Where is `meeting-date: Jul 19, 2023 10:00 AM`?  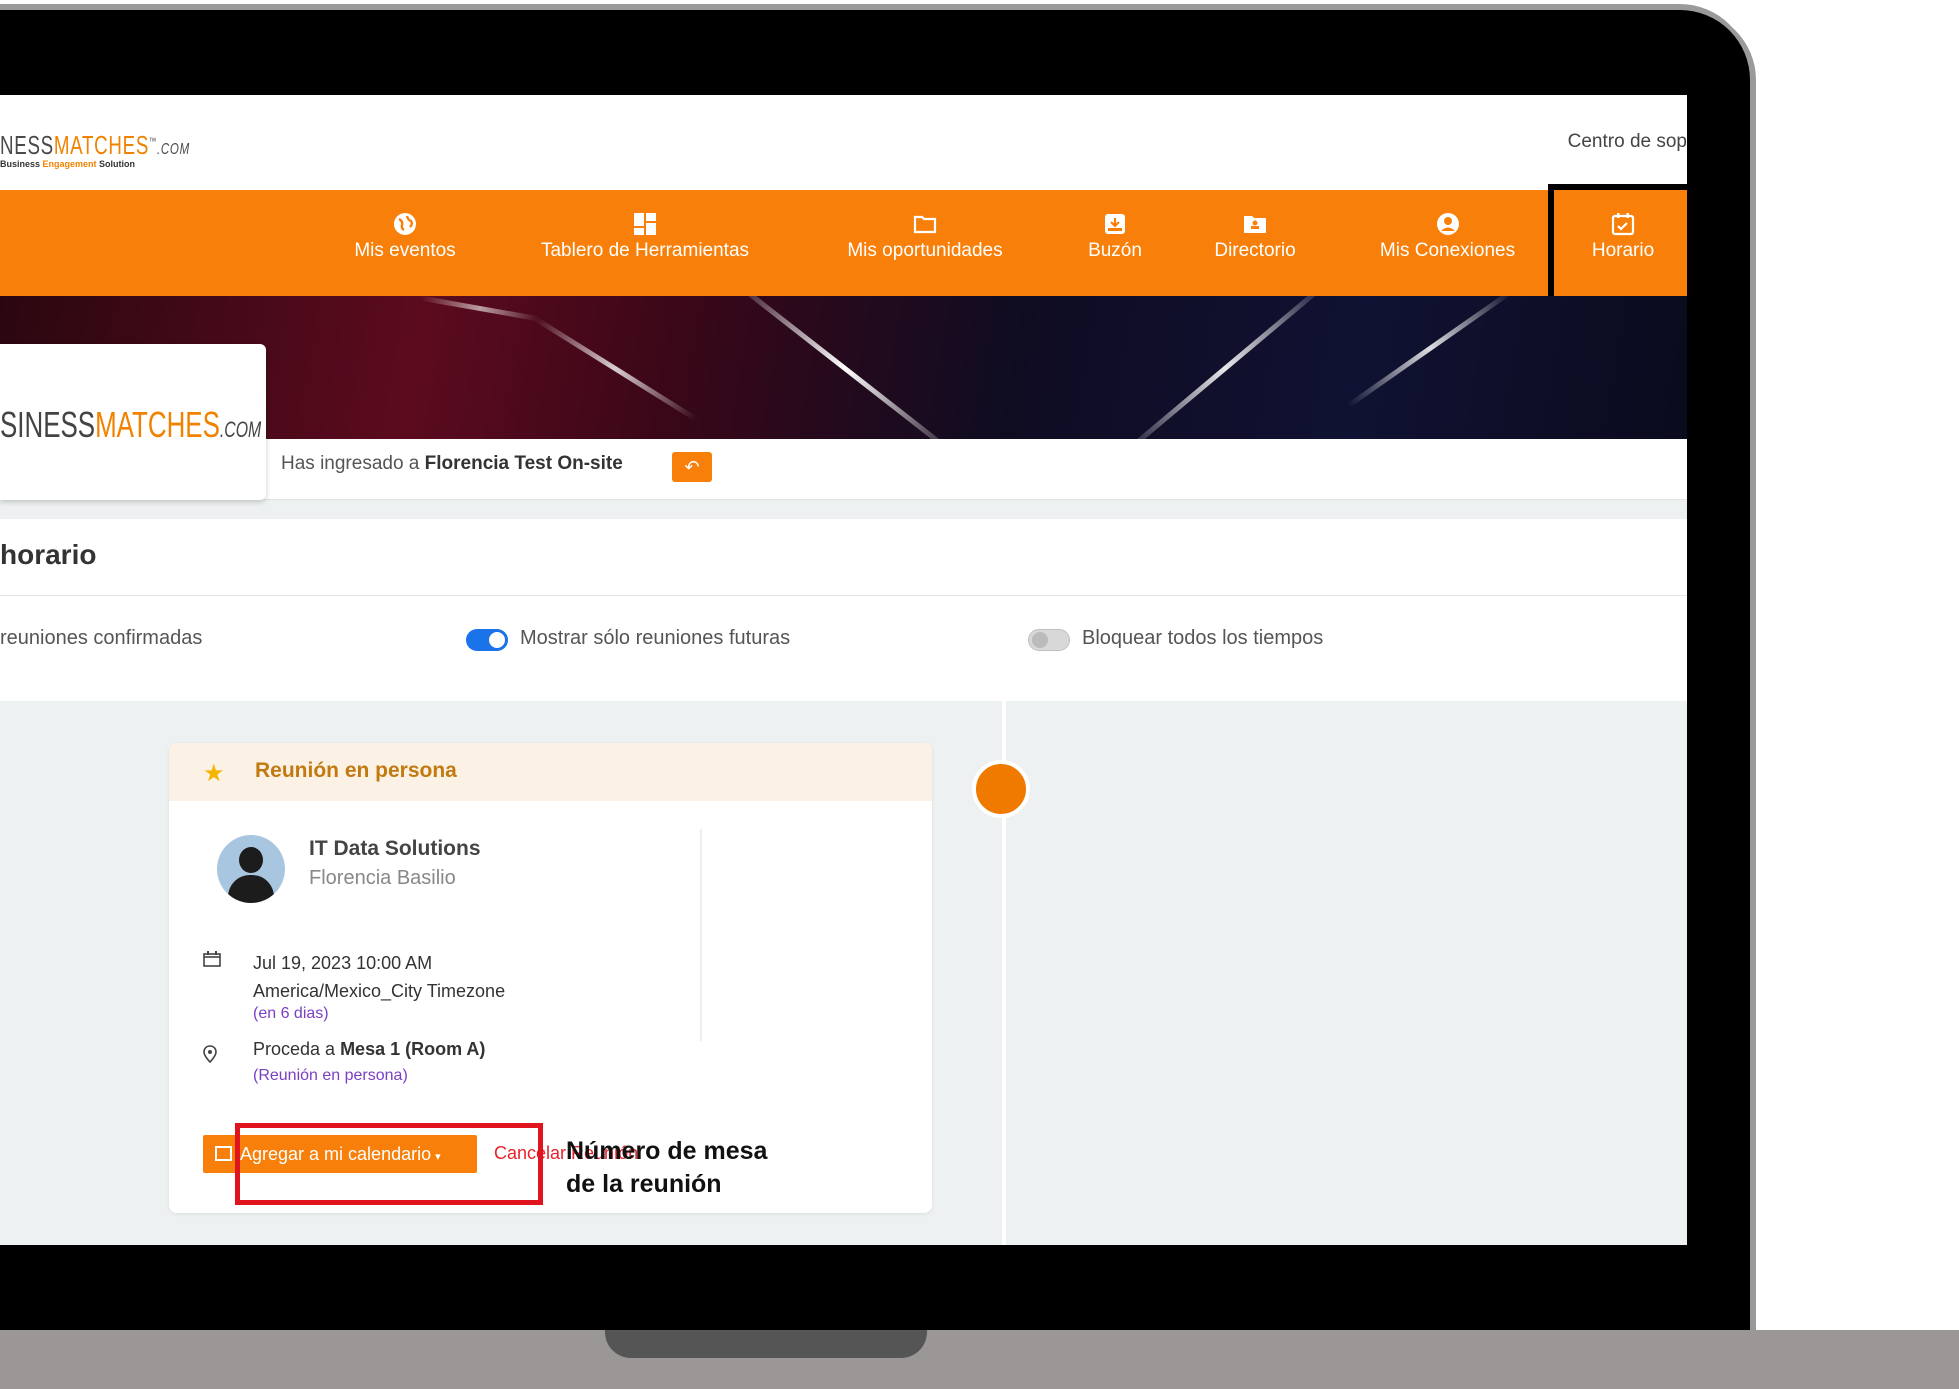
meeting-date: Jul 19, 2023 10:00 AM is located at coordinates (343, 963).